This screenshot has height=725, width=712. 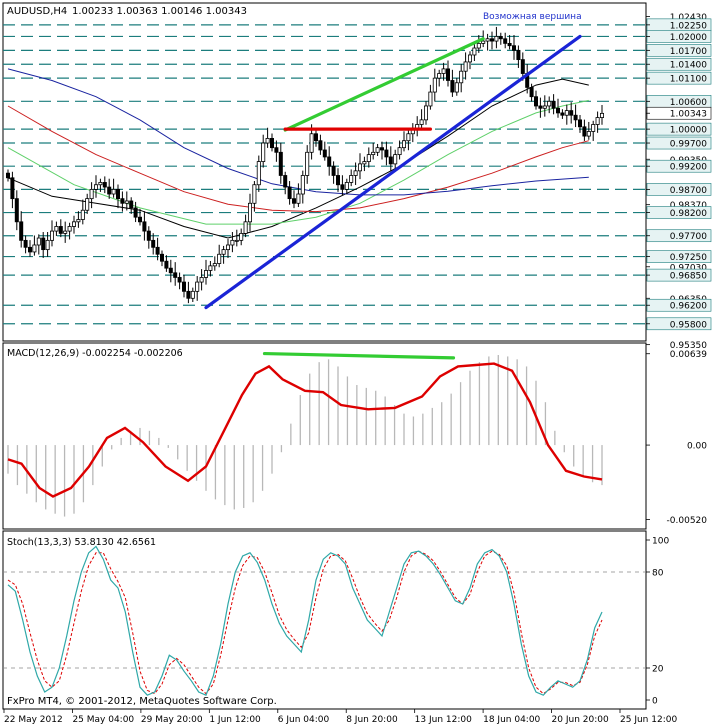 What do you see at coordinates (688, 237) in the screenshot?
I see `price-tick-label-15: 0.97700` at bounding box center [688, 237].